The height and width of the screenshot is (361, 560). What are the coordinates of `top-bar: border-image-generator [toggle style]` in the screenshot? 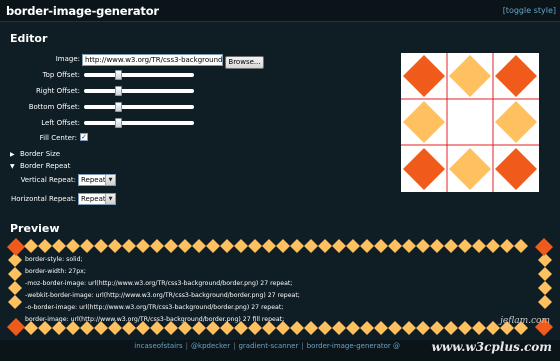 It's located at (280, 11).